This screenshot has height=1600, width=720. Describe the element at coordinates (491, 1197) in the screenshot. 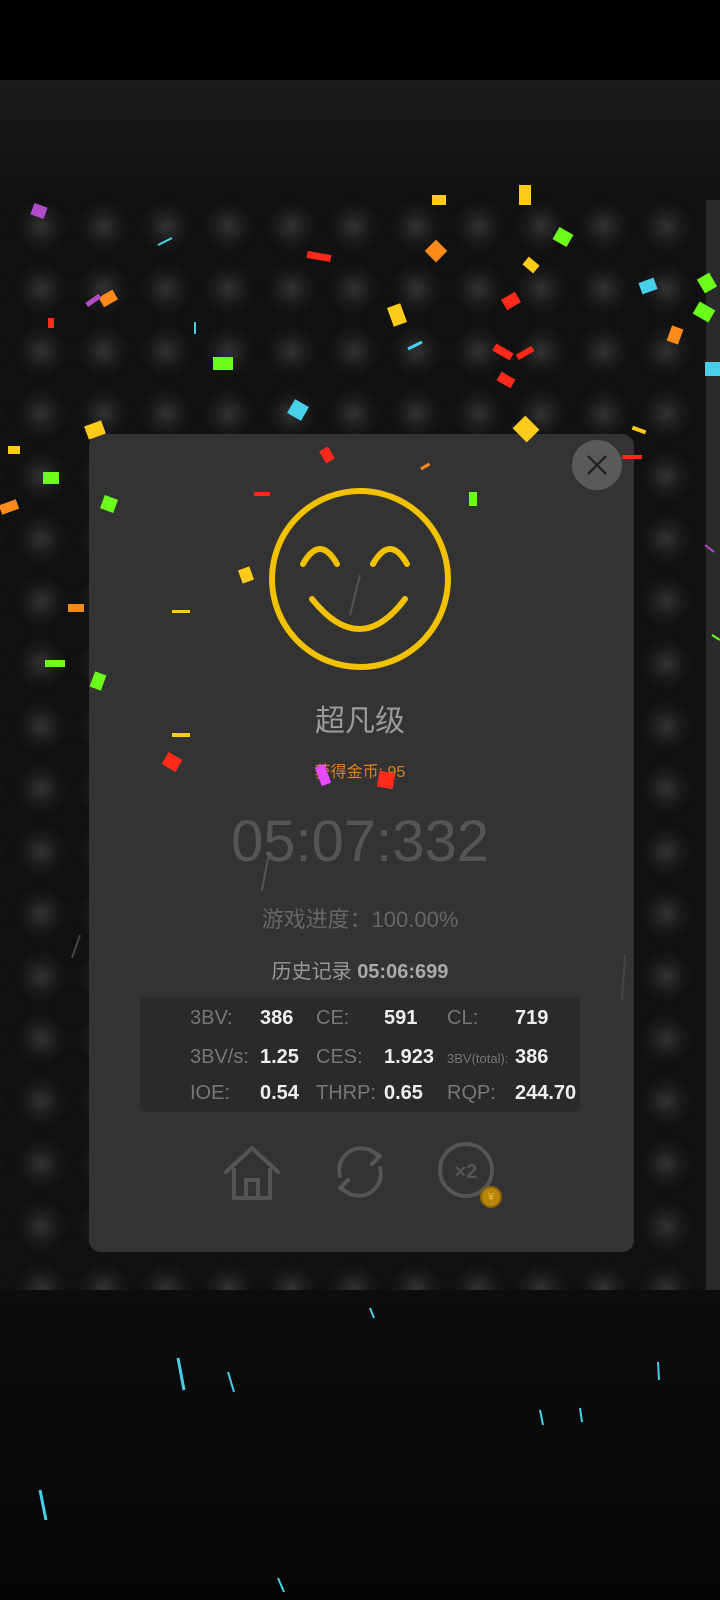

I see `coin-badge-icon: ¥` at that location.